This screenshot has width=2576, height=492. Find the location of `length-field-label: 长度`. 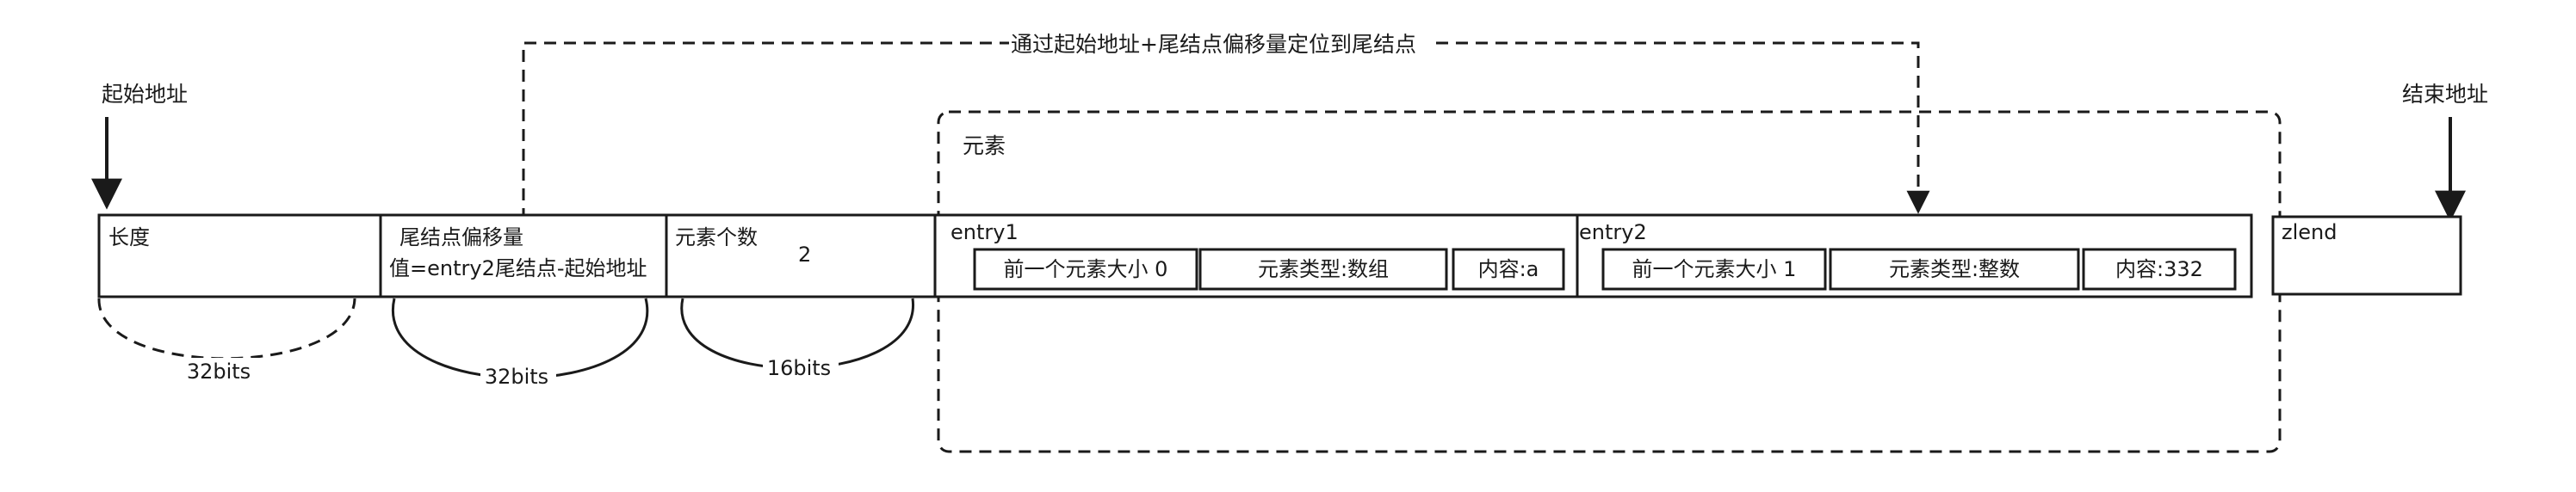

length-field-label: 长度 is located at coordinates (129, 237).